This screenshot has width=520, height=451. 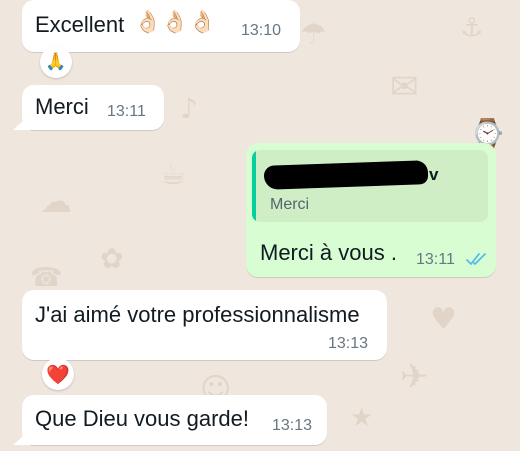 What do you see at coordinates (328, 252) in the screenshot?
I see `message-text: Merci à vous .` at bounding box center [328, 252].